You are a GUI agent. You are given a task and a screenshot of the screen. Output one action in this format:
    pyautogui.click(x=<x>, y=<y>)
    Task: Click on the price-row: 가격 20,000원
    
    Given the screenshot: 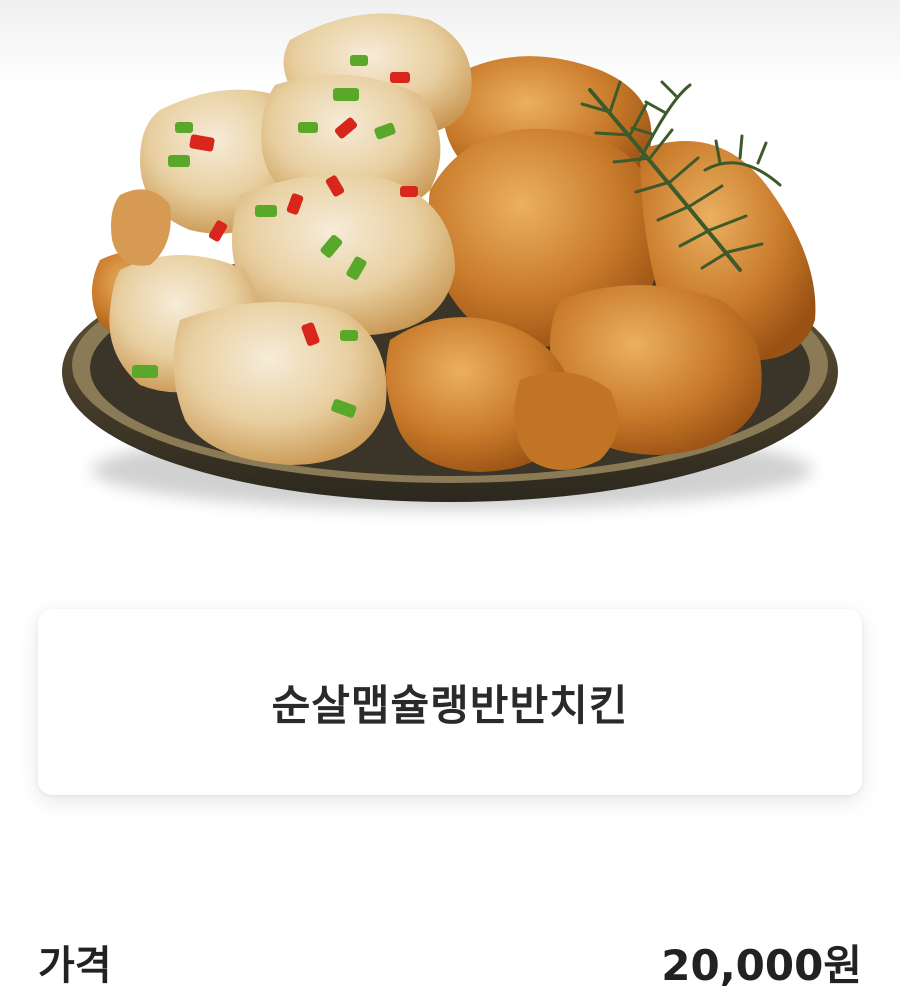 What is the action you would take?
    pyautogui.click(x=450, y=962)
    